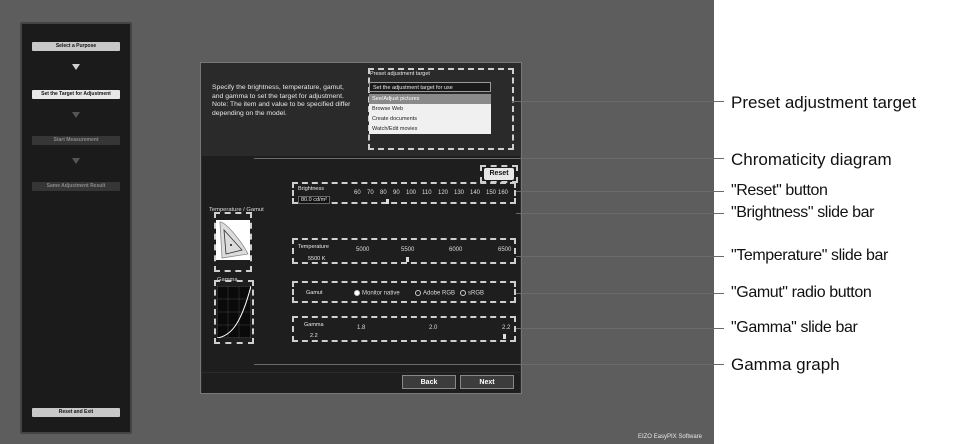  What do you see at coordinates (430, 109) in the screenshot?
I see `preset-option: Browse Web` at bounding box center [430, 109].